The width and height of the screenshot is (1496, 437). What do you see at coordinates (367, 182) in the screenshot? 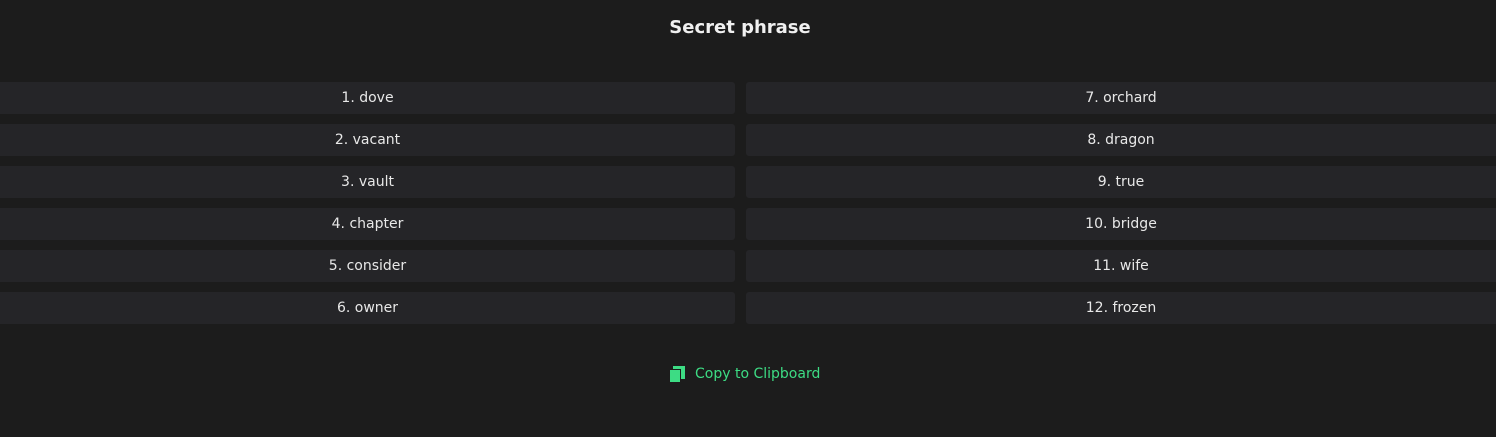
I see `phrase-word: 3. vault` at bounding box center [367, 182].